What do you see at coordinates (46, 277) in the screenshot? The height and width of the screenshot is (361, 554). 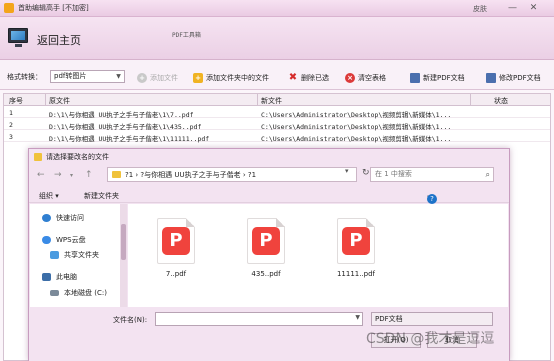 I see `computer-icon` at bounding box center [46, 277].